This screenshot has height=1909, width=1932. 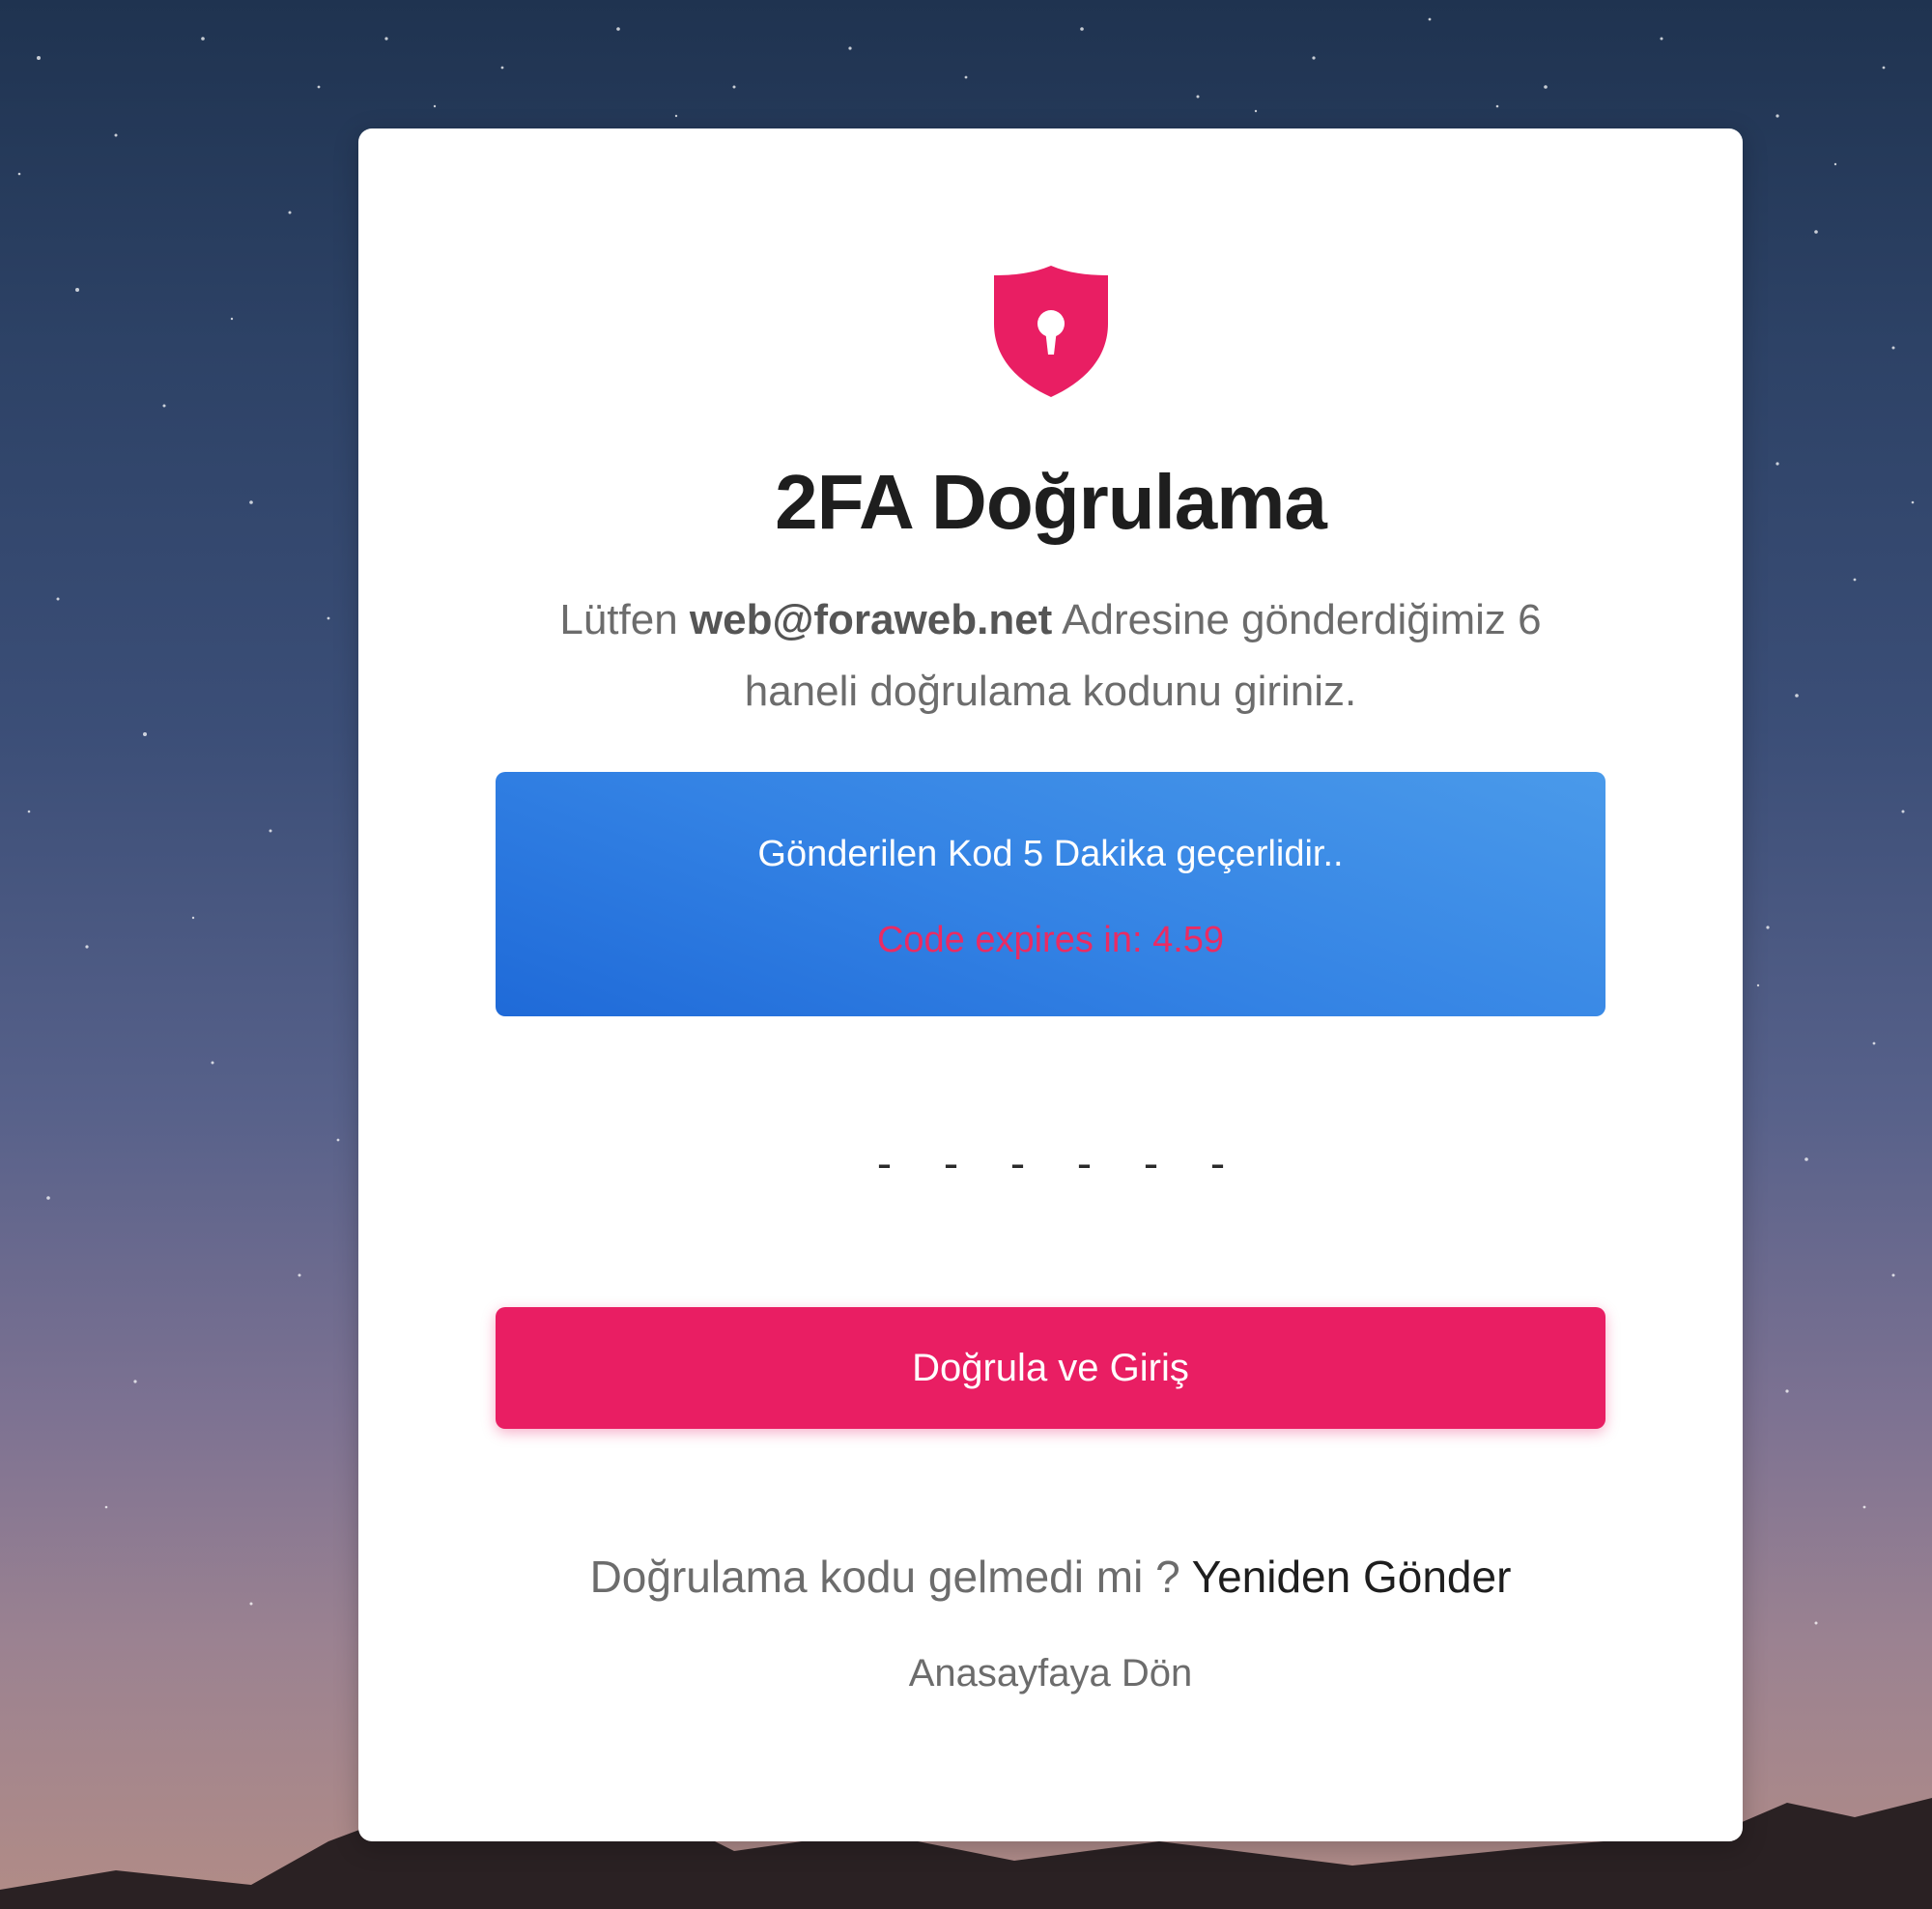 What do you see at coordinates (624, 619) in the screenshot?
I see `instructions-prefix: Lütfen` at bounding box center [624, 619].